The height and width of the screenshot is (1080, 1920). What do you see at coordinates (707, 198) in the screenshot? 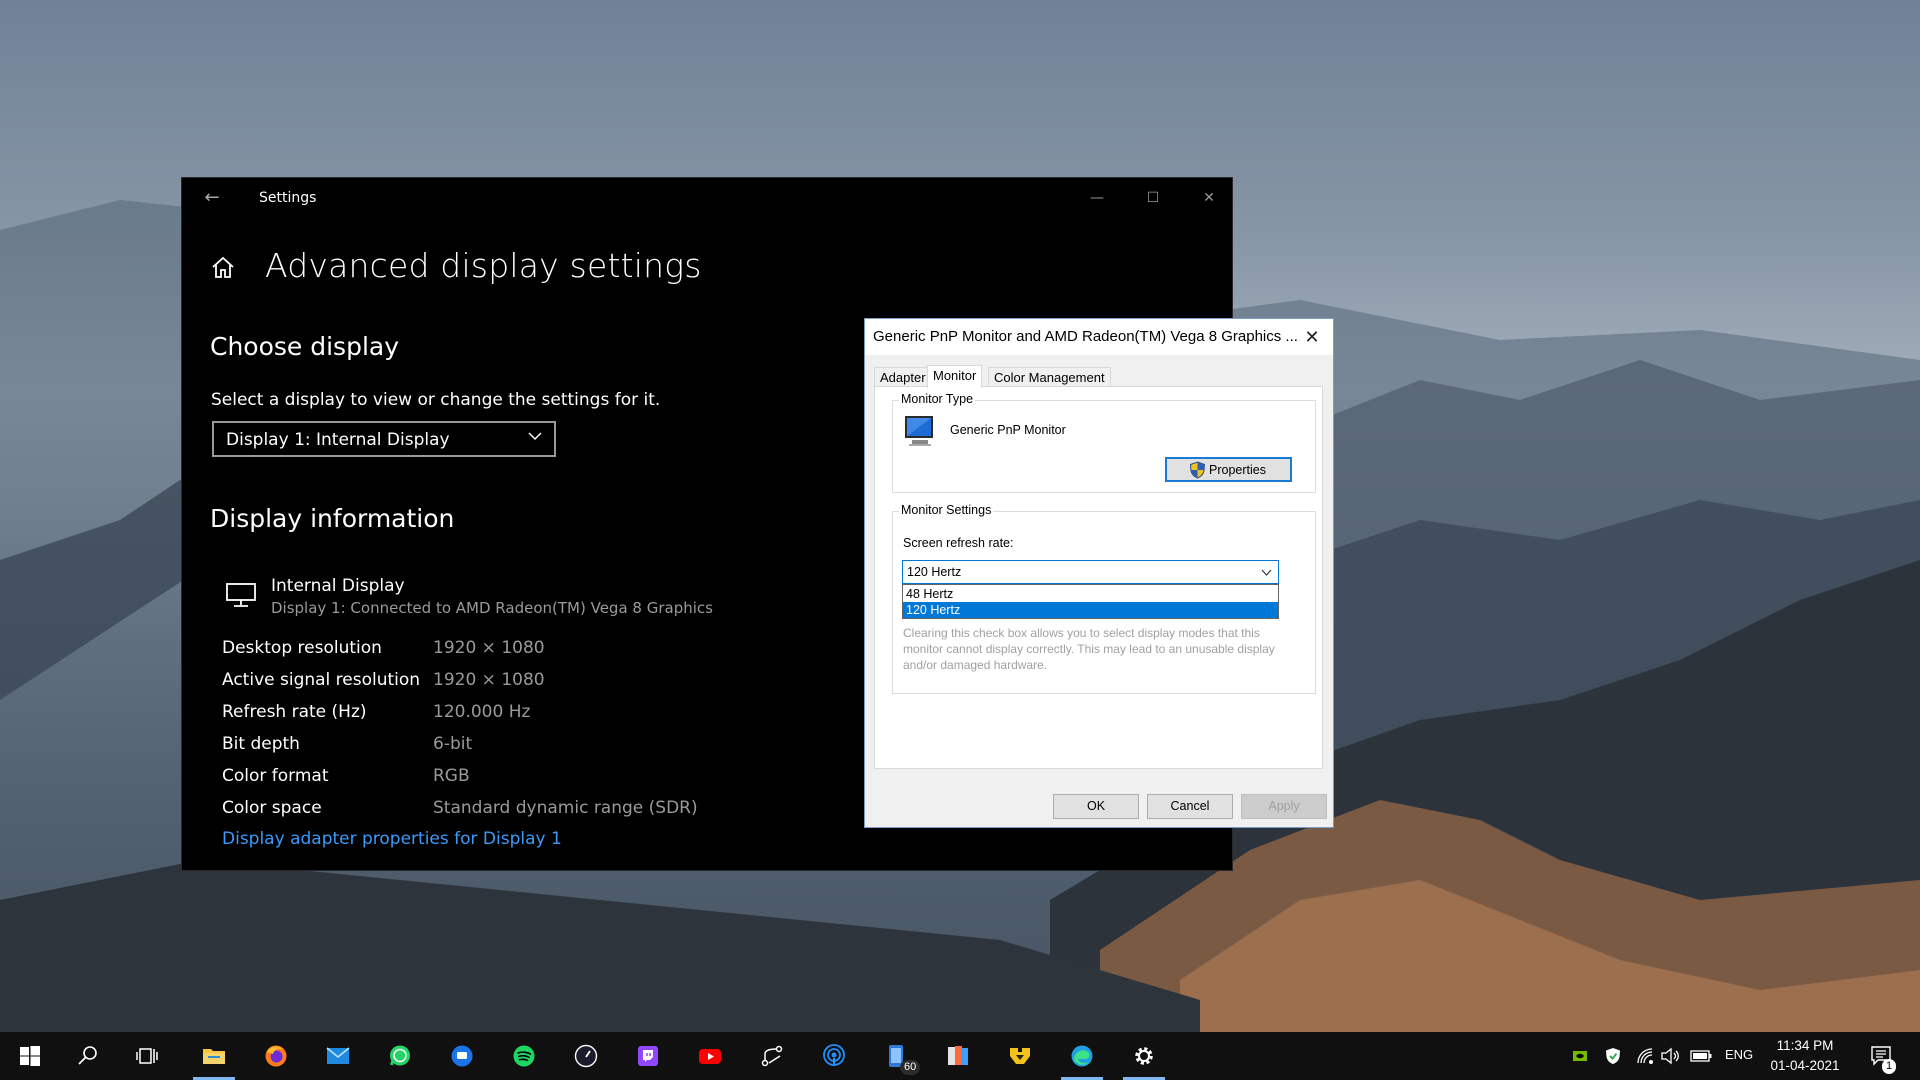
I see `settings-titlebar: ← Settings — ☐ ✕` at bounding box center [707, 198].